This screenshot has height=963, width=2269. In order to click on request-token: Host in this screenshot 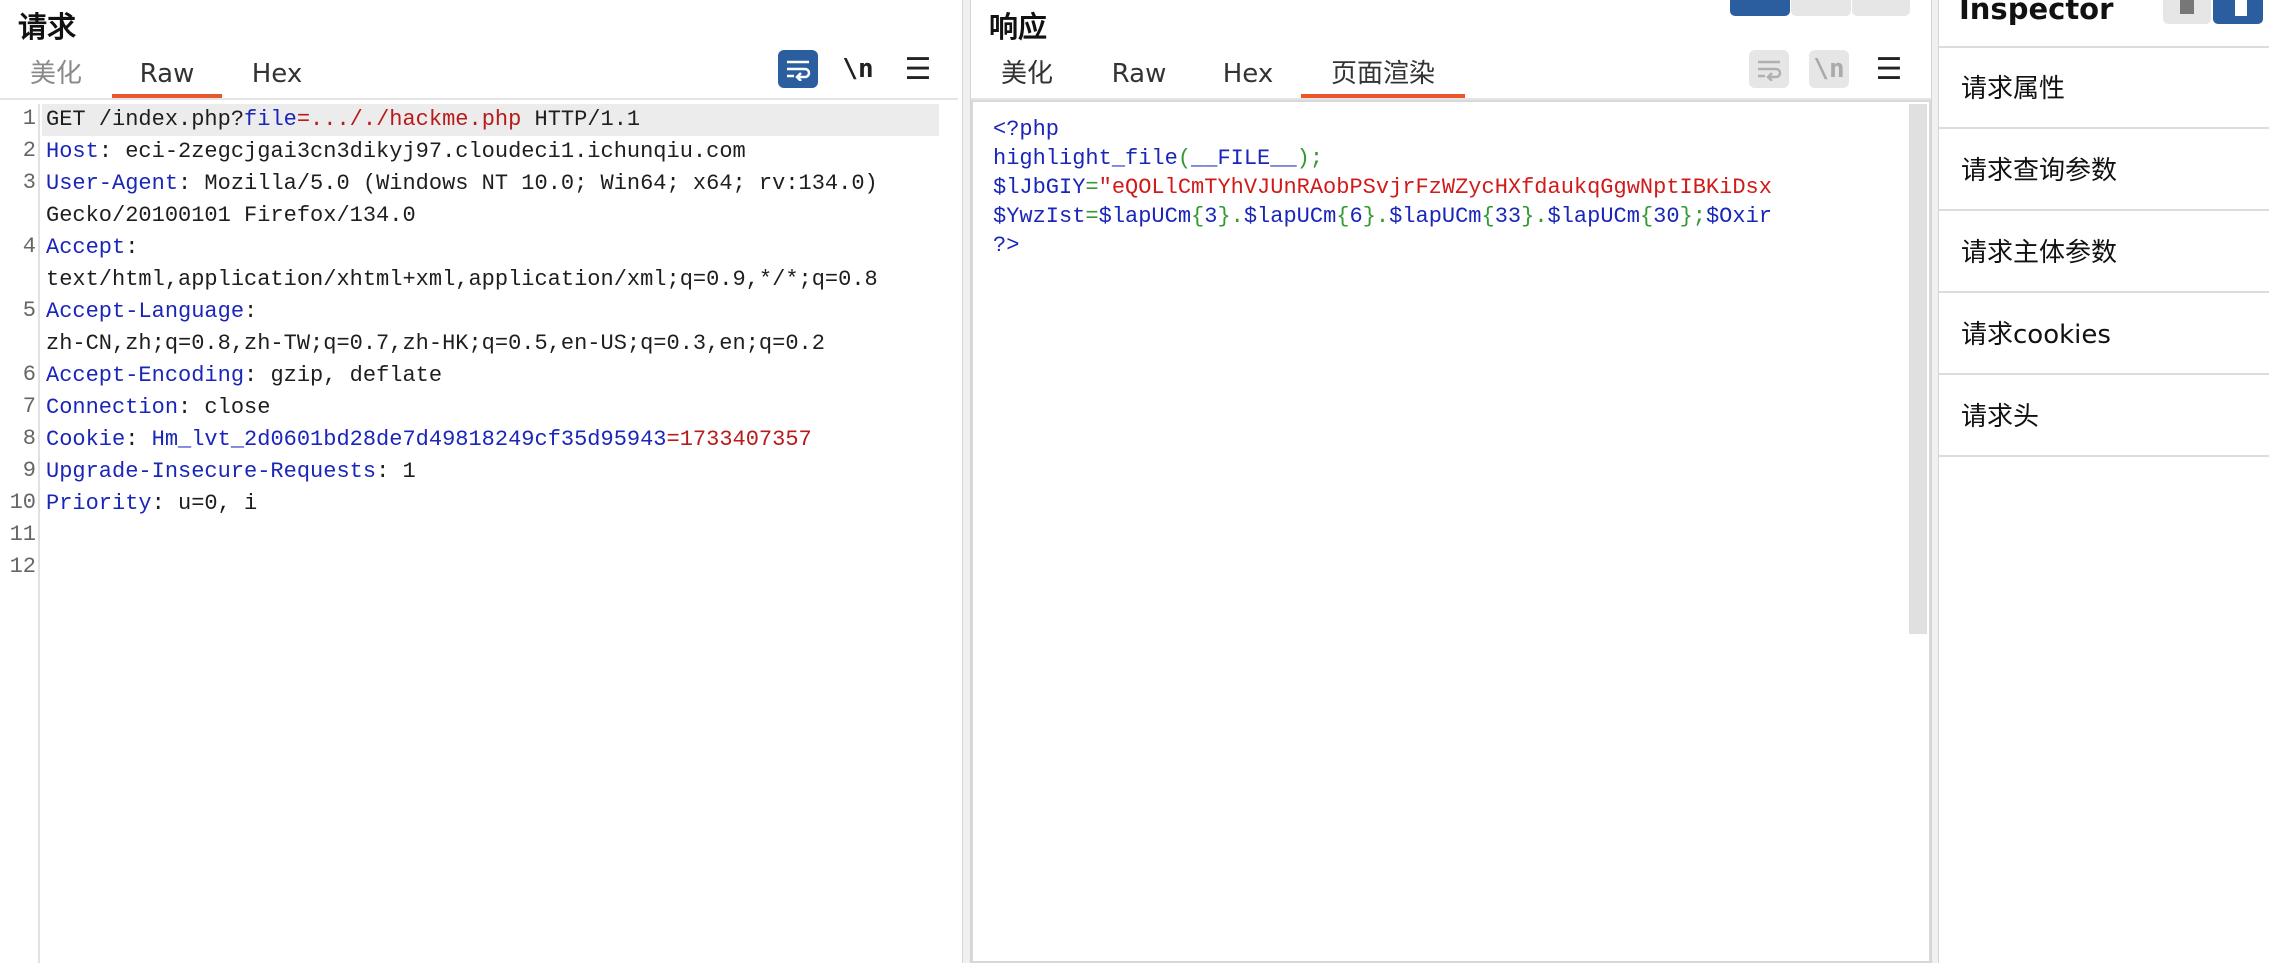, I will do `click(72, 151)`.